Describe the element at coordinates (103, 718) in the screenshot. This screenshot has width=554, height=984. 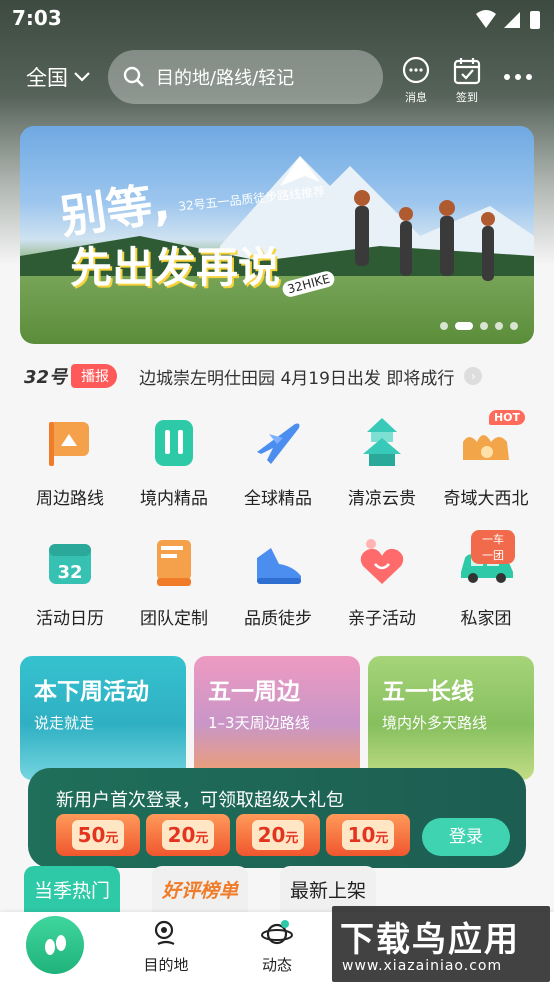
I see `card-next-week-activities: 本下周活动 说走就走` at that location.